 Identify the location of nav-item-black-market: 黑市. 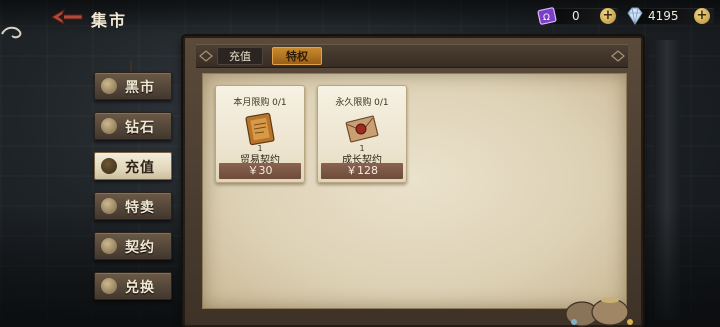
(133, 86).